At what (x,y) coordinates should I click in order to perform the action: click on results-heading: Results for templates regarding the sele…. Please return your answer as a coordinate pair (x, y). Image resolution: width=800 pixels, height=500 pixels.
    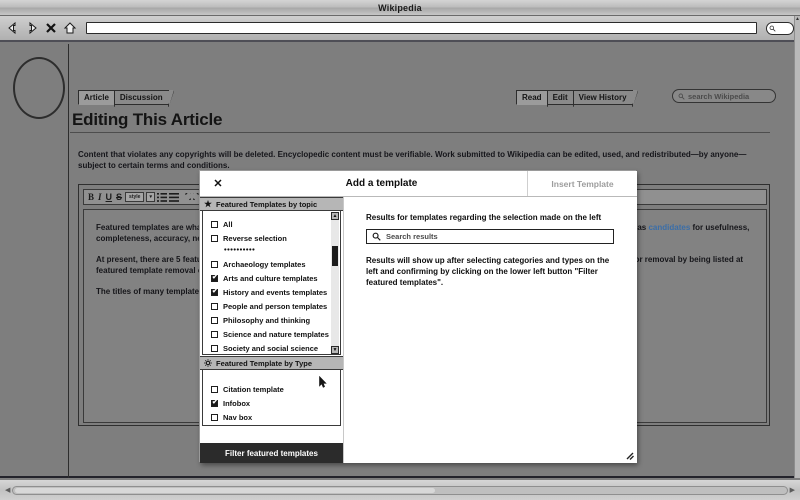
    Looking at the image, I should click on (484, 217).